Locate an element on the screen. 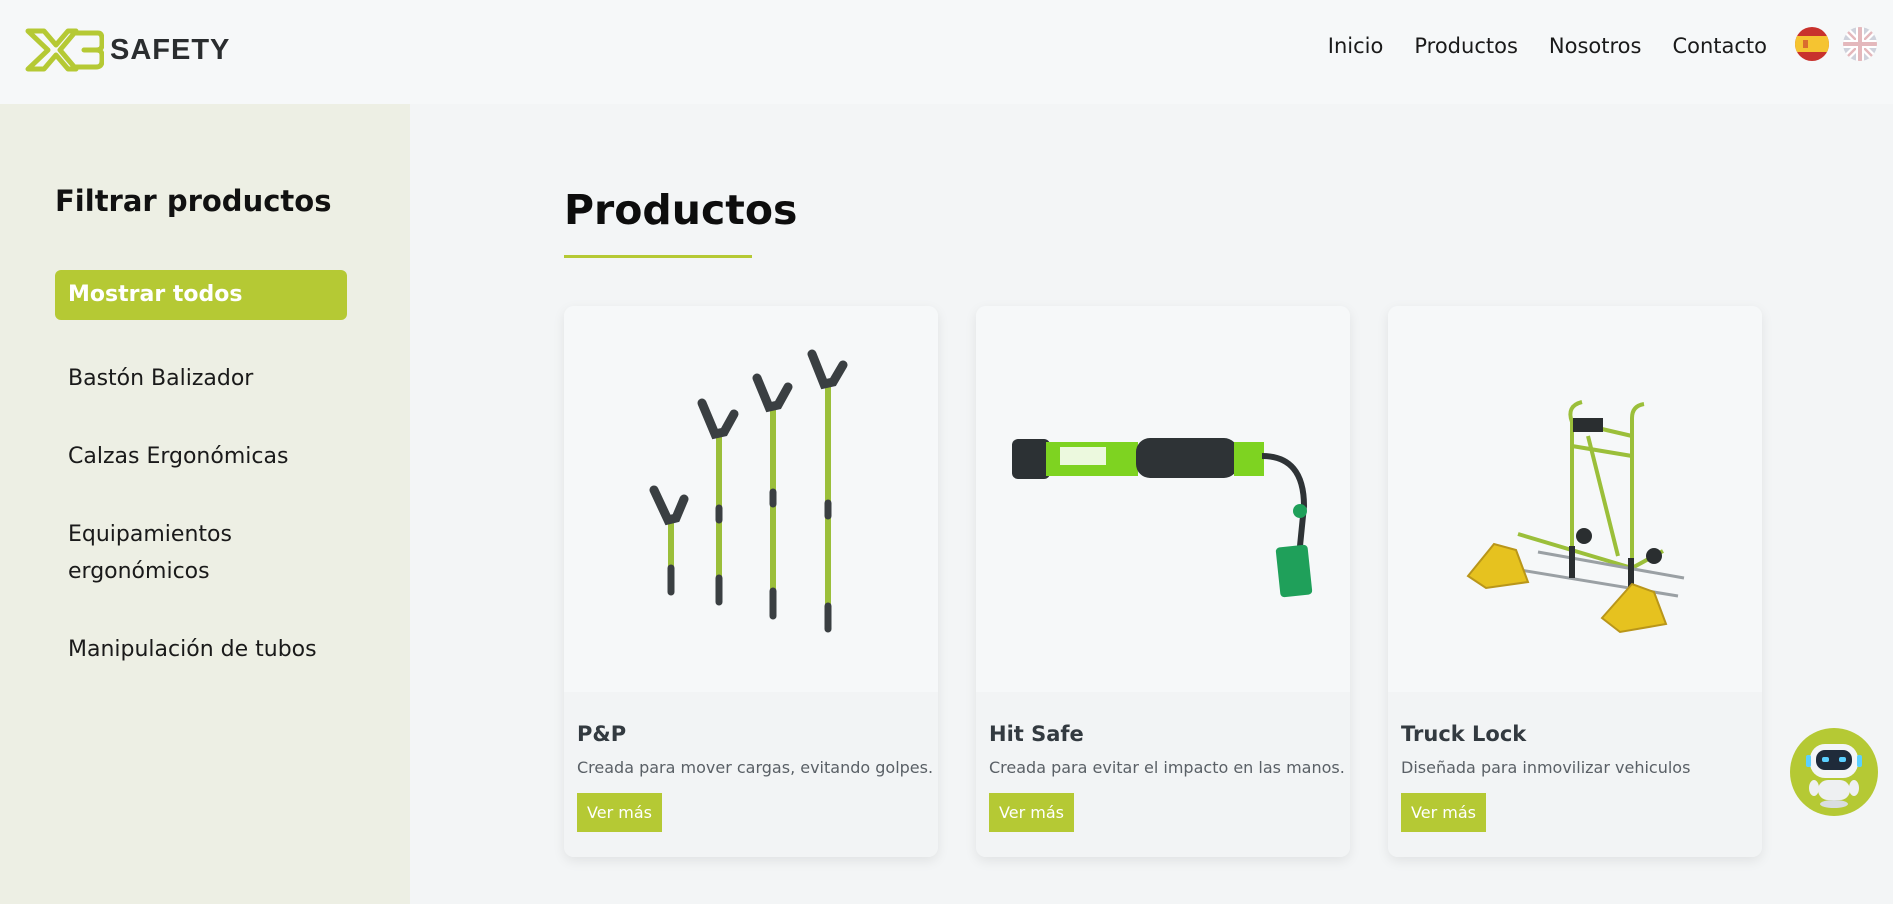  nav-productos: Productos is located at coordinates (1466, 46).